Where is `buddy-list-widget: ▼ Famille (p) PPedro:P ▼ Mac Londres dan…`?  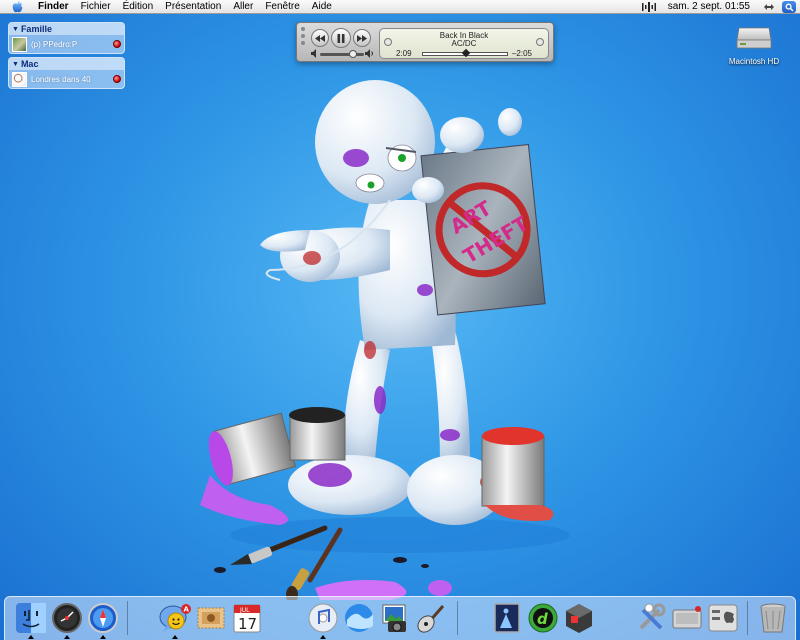
buddy-list-widget: ▼ Famille (p) PPedro:P ▼ Mac Londres dan… is located at coordinates (66, 57).